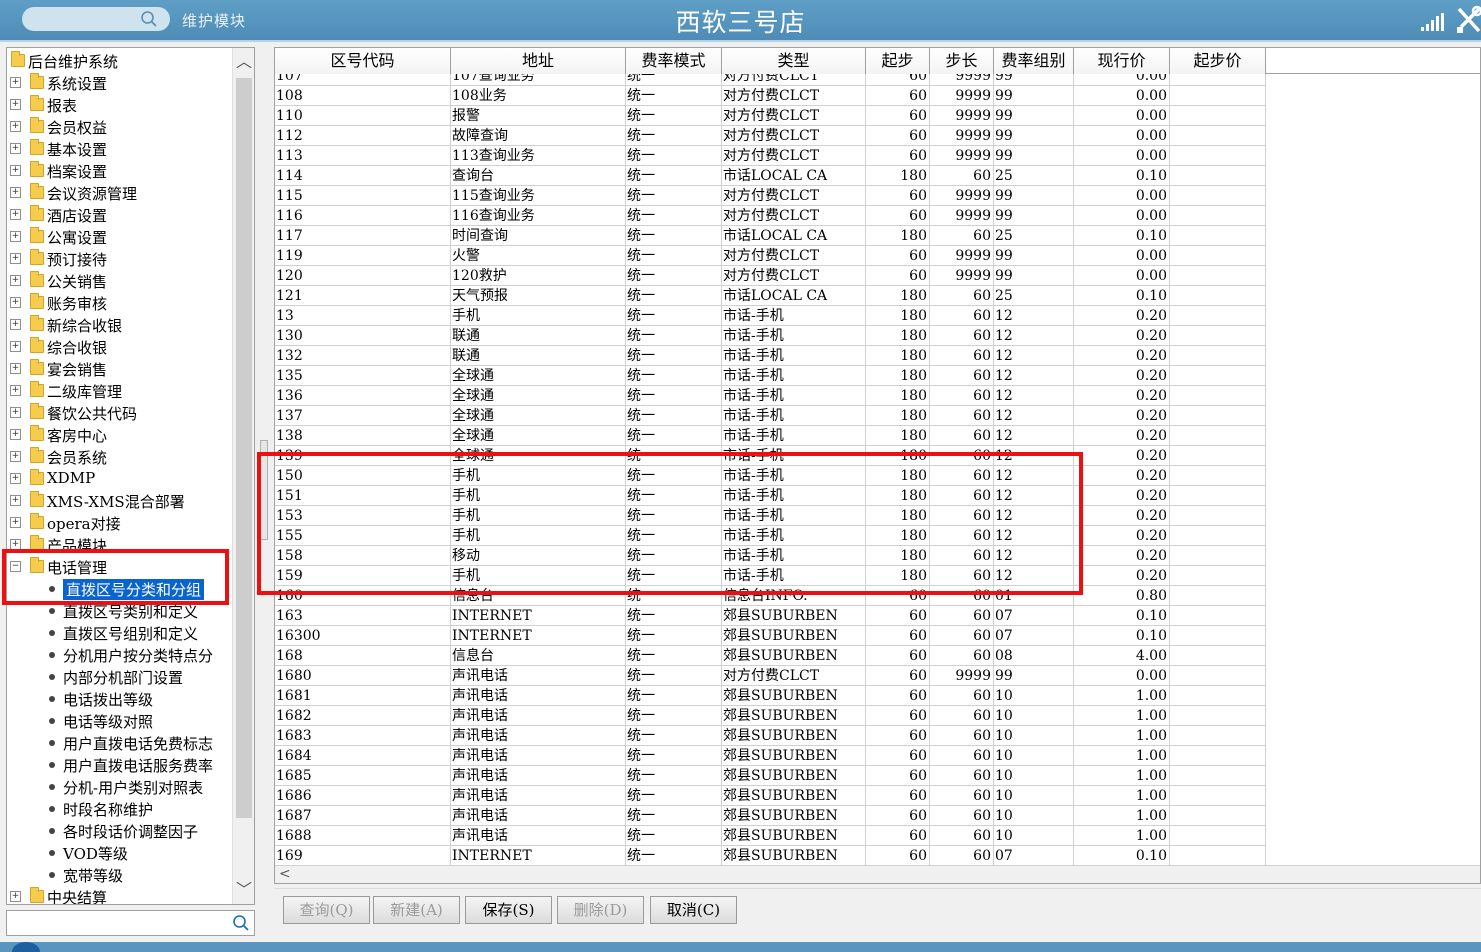 This screenshot has height=952, width=1481. What do you see at coordinates (1468, 20) in the screenshot?
I see `tools-icon` at bounding box center [1468, 20].